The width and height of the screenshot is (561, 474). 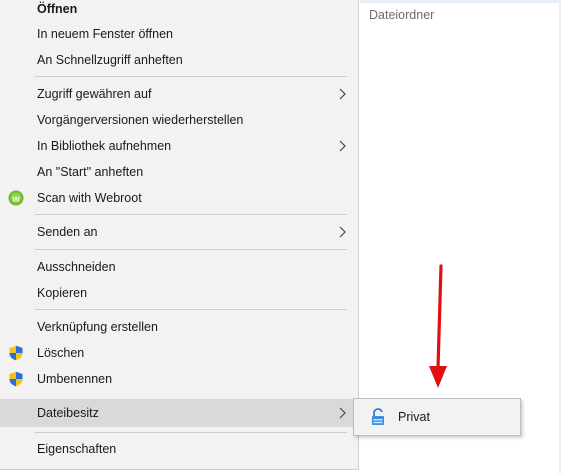 I want to click on menu-item-label: In neuem Fenster öffnen, so click(x=105, y=34).